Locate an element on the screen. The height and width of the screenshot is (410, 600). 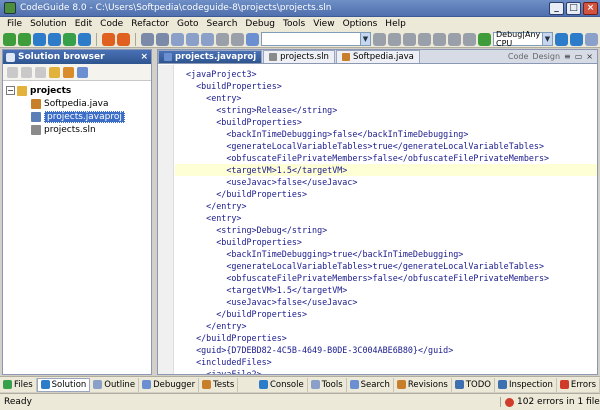
collapse-icon: − is located at coordinates (10, 90).